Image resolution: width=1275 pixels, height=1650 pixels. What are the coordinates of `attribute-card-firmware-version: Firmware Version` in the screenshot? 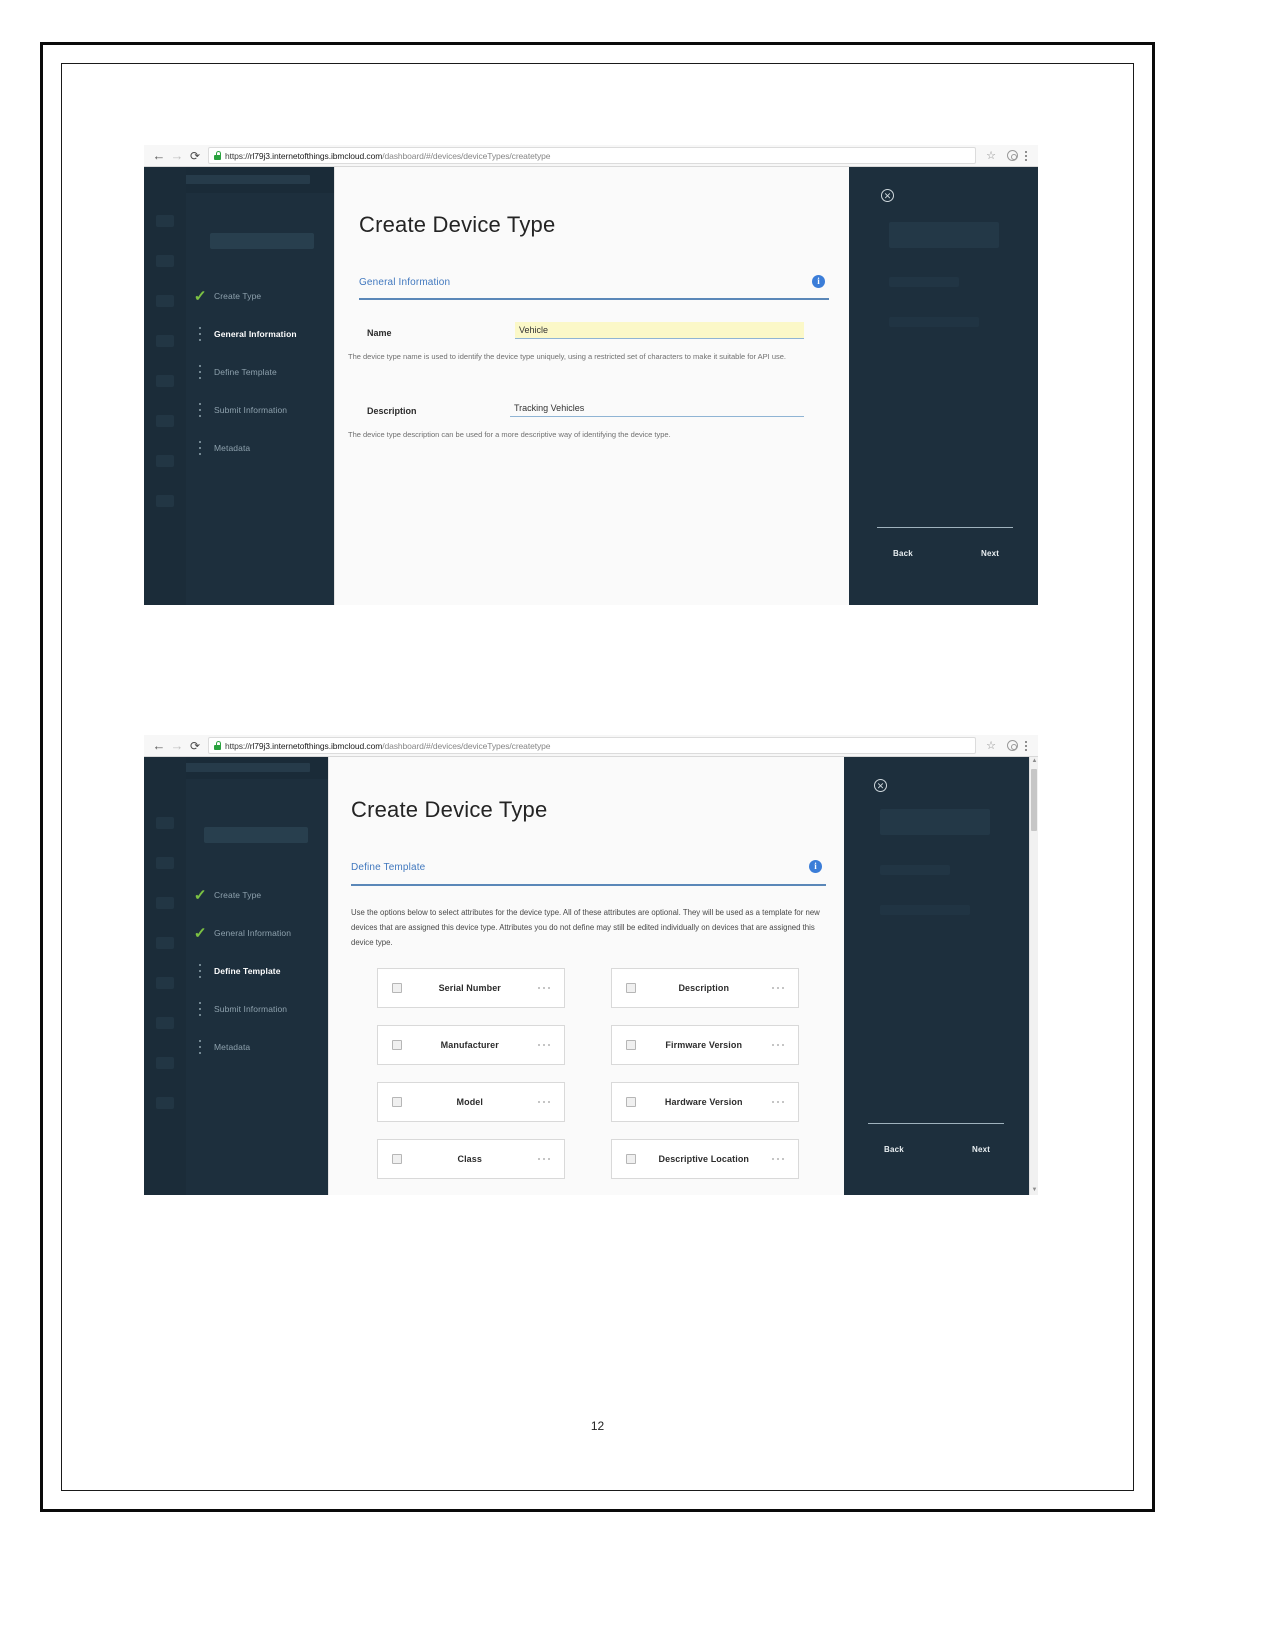 It's located at (705, 1045).